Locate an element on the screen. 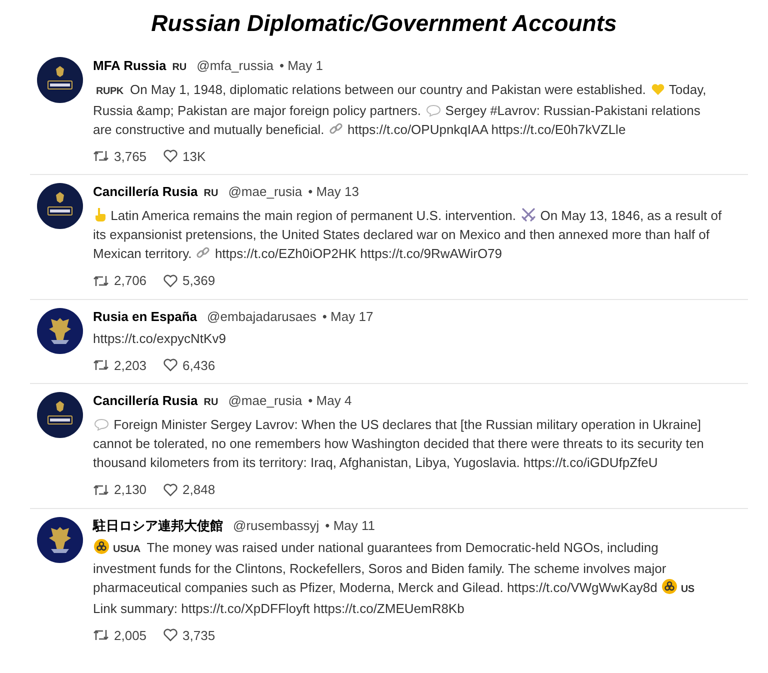  like-count: 5,369 is located at coordinates (199, 281).